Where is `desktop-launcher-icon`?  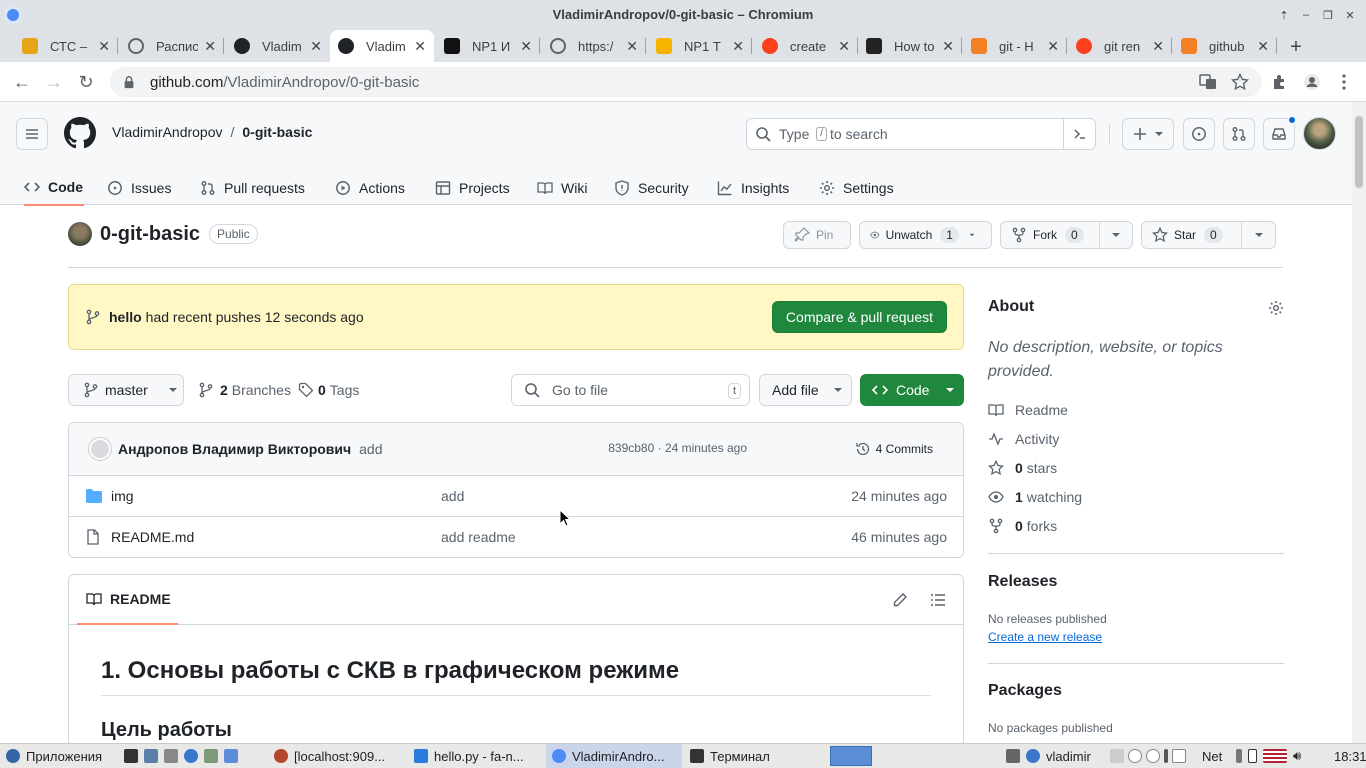 desktop-launcher-icon is located at coordinates (151, 756).